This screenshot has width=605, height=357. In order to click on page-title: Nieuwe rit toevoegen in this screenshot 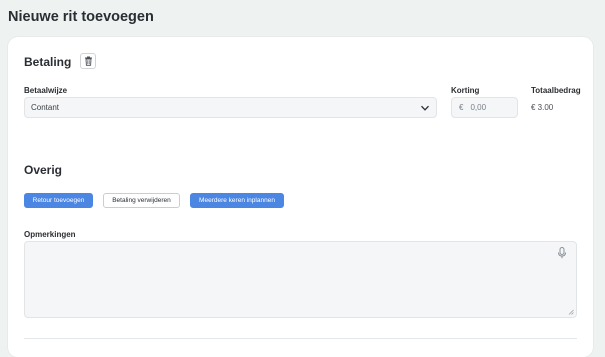, I will do `click(81, 17)`.